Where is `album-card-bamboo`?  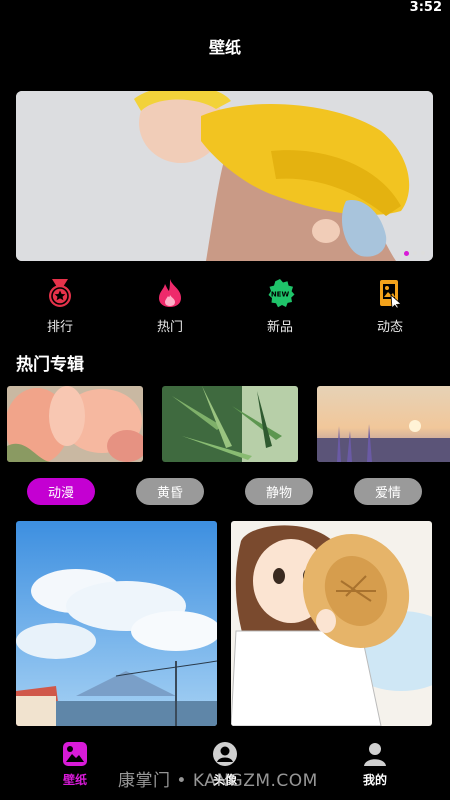
album-card-bamboo is located at coordinates (230, 424).